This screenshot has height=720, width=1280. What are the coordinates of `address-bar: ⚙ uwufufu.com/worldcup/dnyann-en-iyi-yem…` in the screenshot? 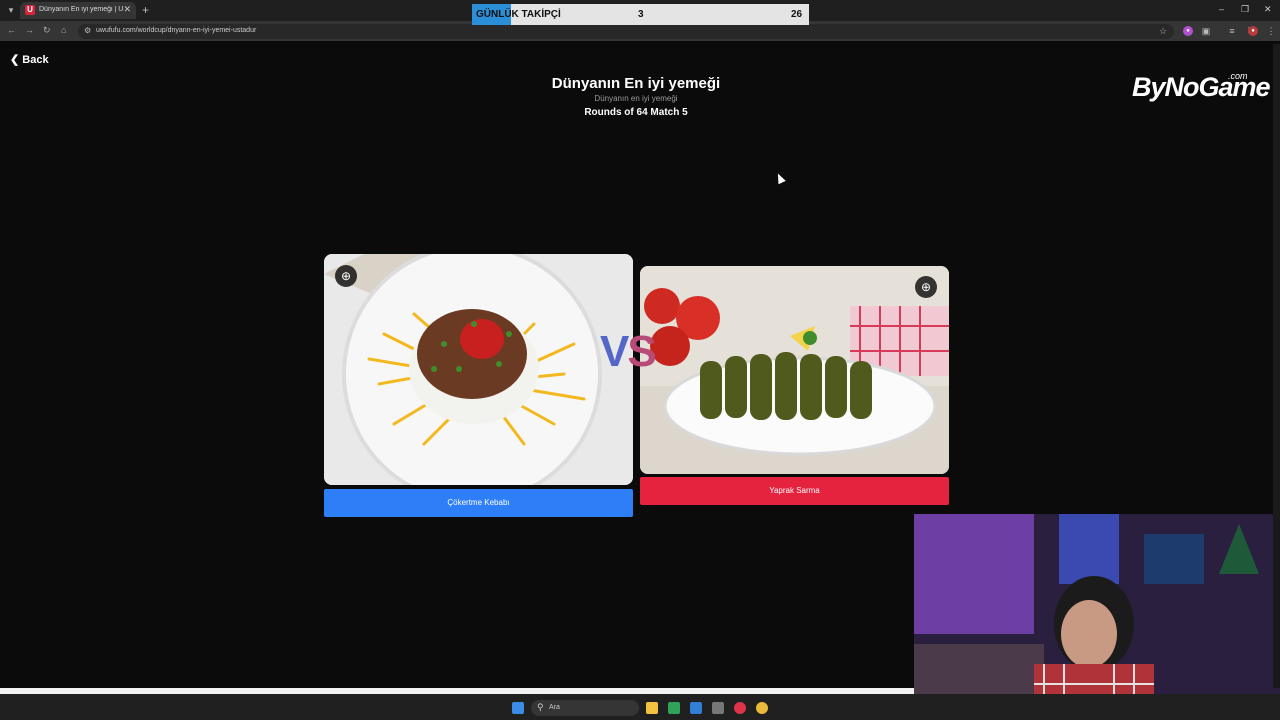 It's located at (626, 31).